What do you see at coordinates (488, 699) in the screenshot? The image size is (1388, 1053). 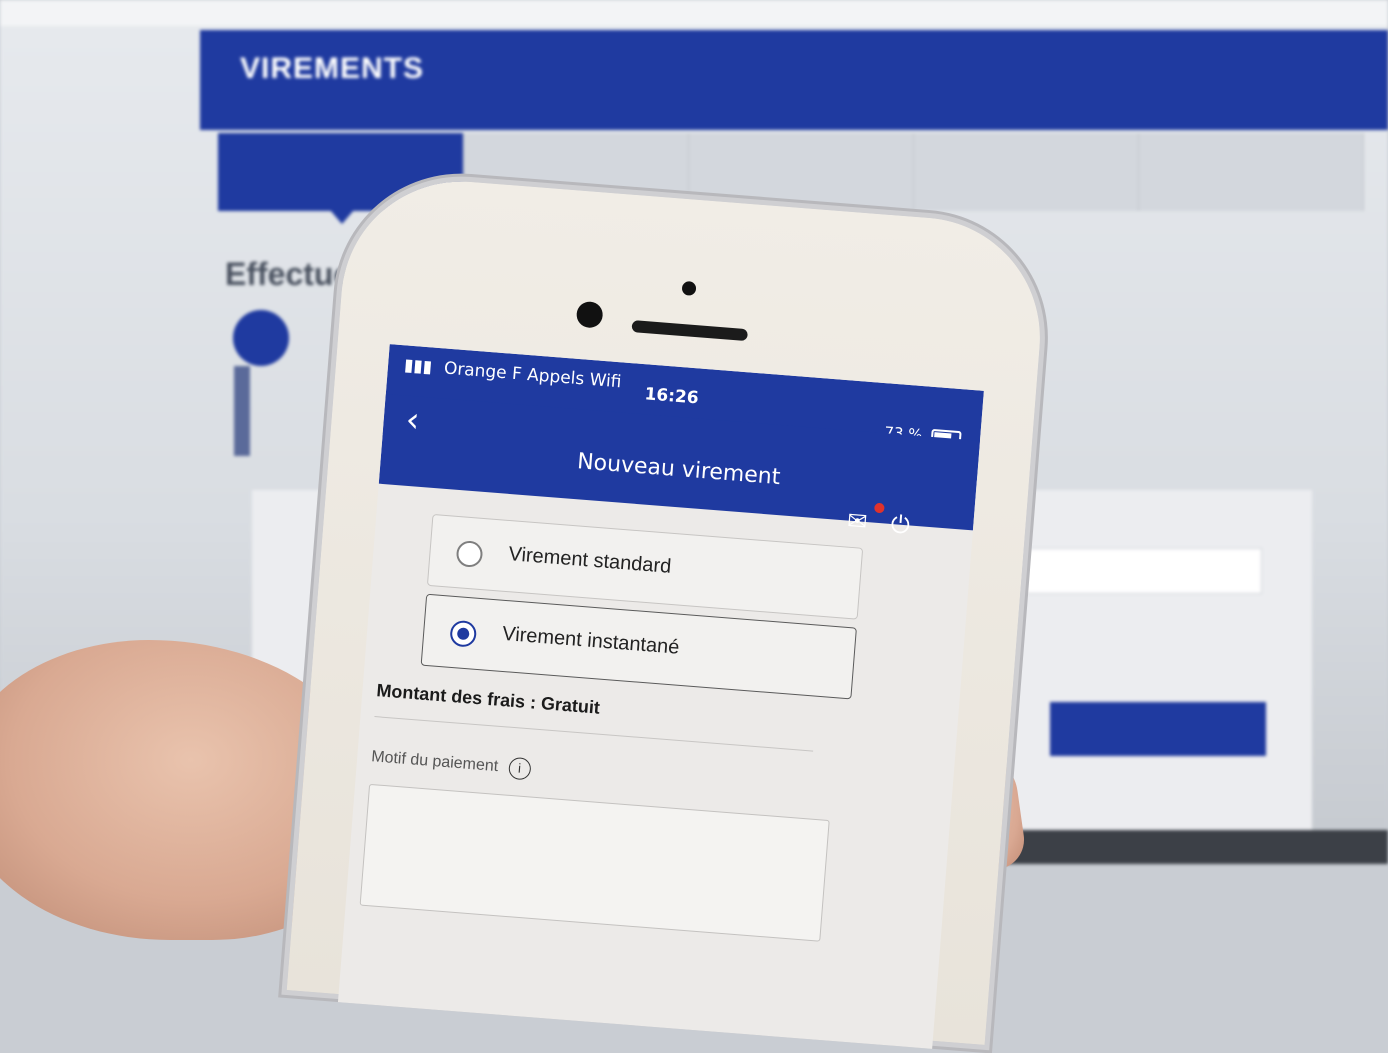 I see `fees-amount: Montant des frais : Gratuit` at bounding box center [488, 699].